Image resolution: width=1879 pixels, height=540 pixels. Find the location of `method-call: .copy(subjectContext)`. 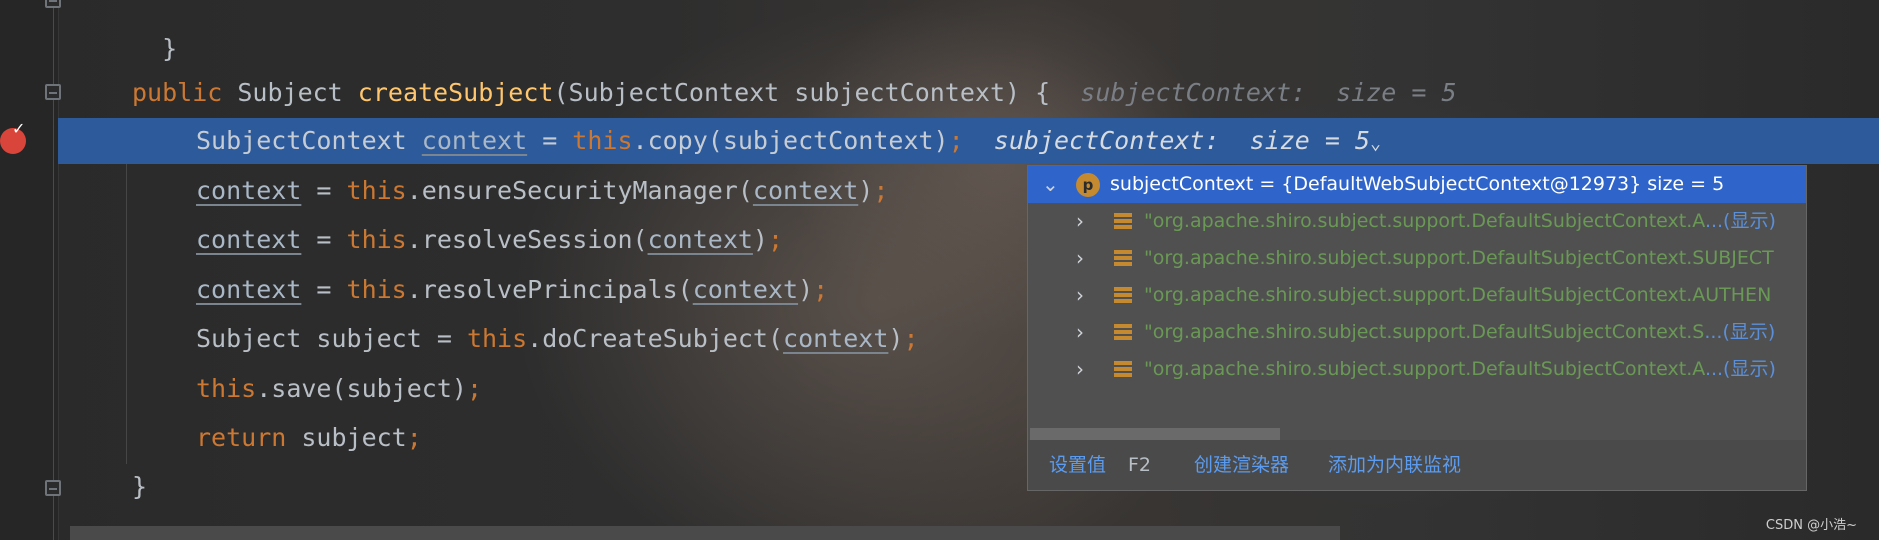

method-call: .copy(subjectContext) is located at coordinates (790, 140).